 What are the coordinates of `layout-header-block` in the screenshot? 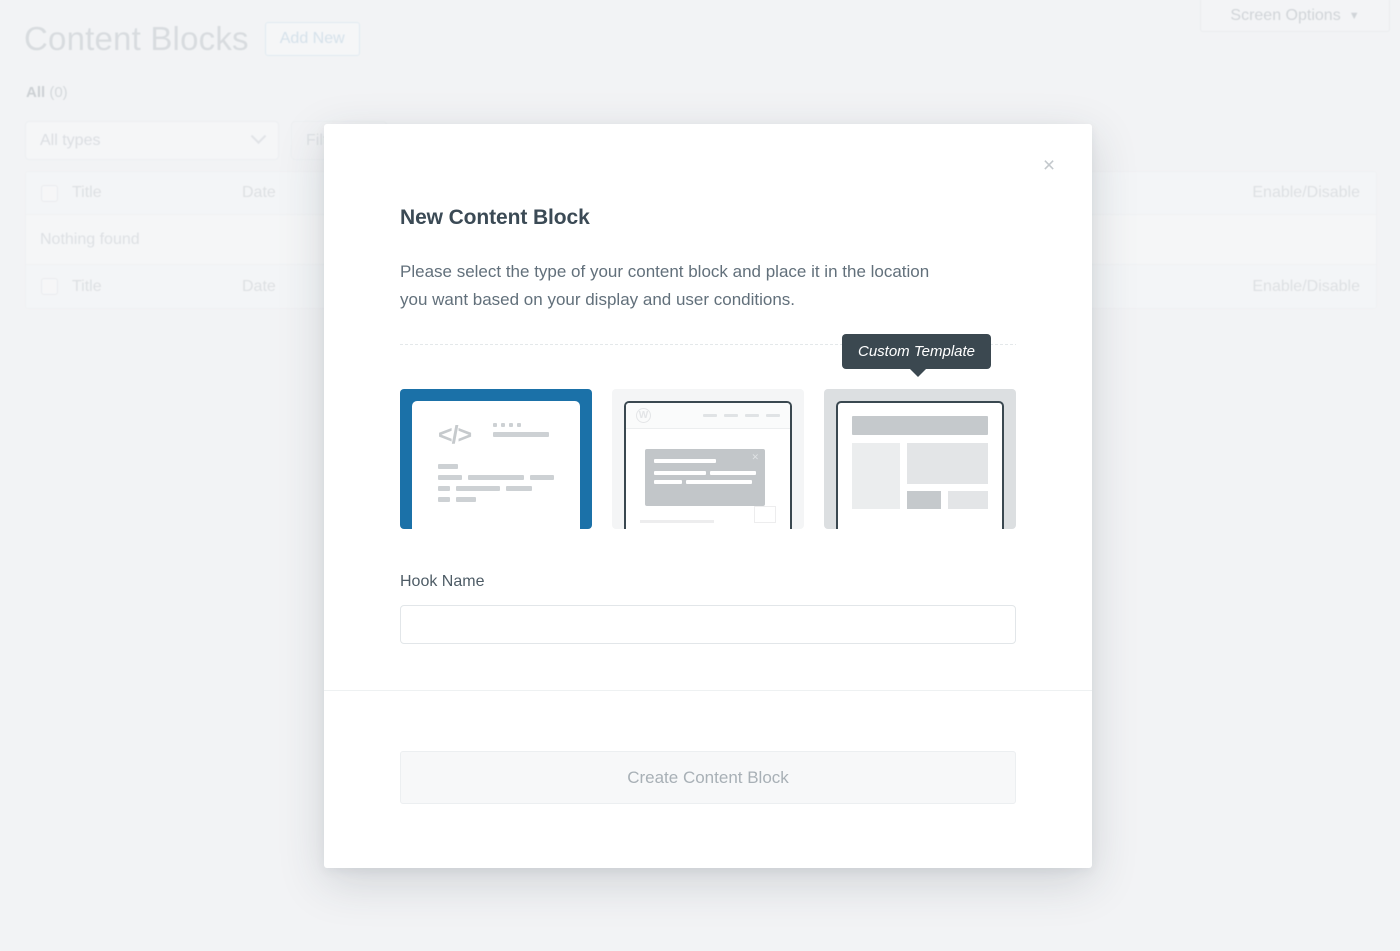 It's located at (920, 426).